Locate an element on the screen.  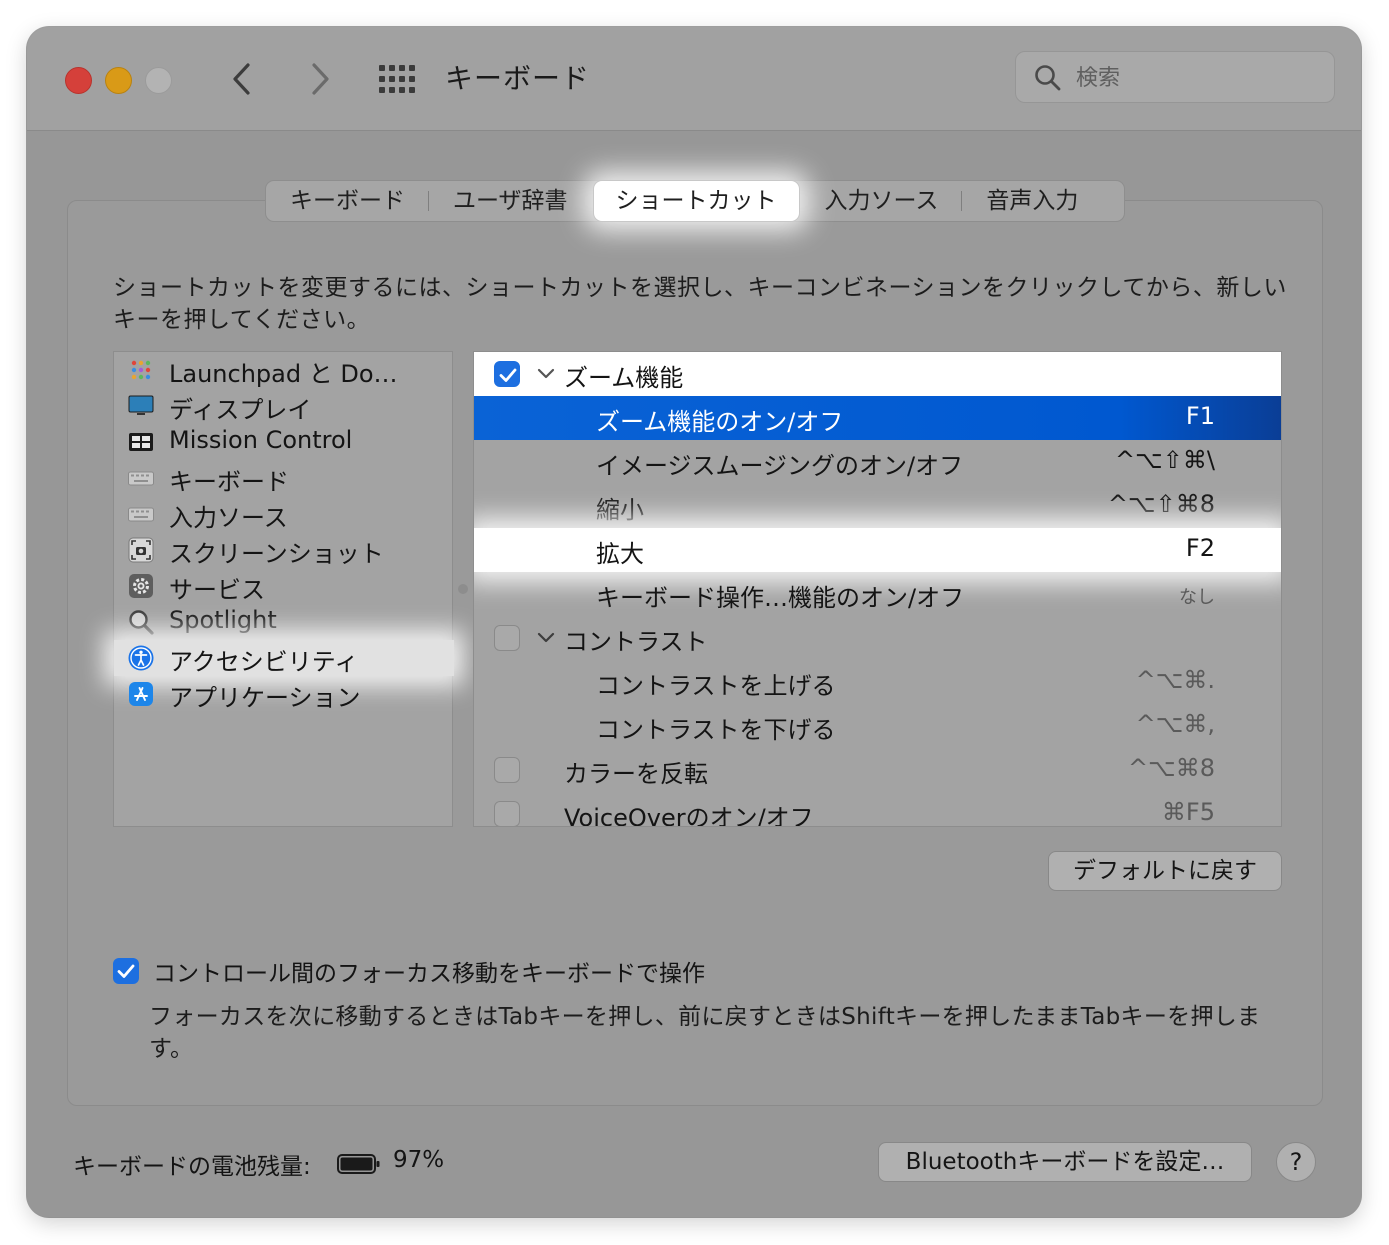
split-view-divider is located at coordinates (463, 589).